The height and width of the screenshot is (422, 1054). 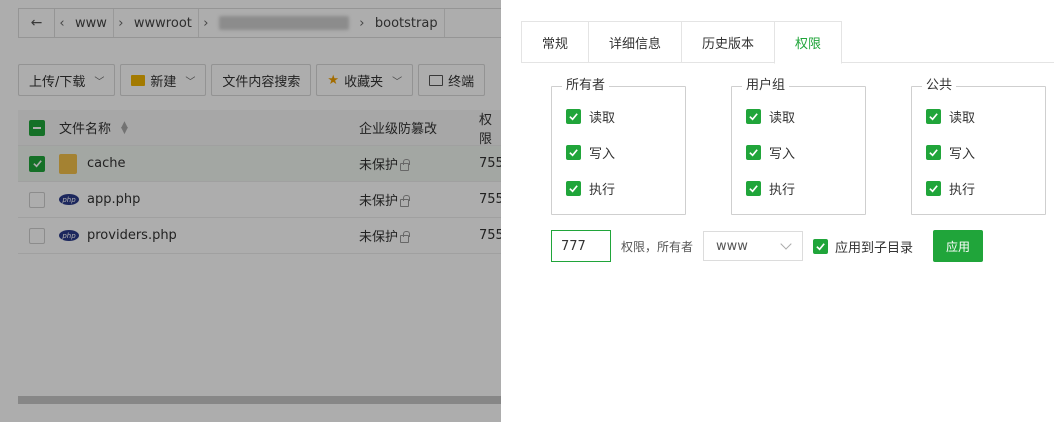 I want to click on owner-write-checkbox, so click(x=573, y=152).